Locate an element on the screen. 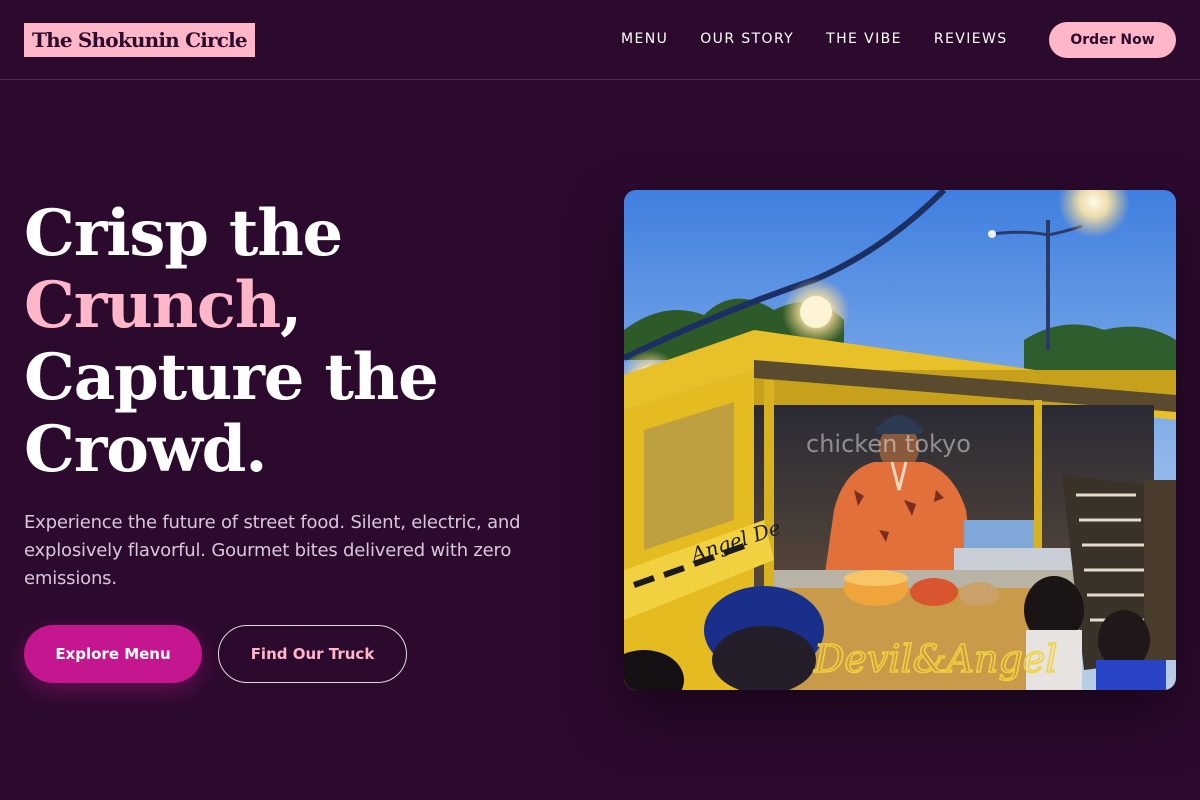 The width and height of the screenshot is (1200, 800). headline-comma: , is located at coordinates (291, 305).